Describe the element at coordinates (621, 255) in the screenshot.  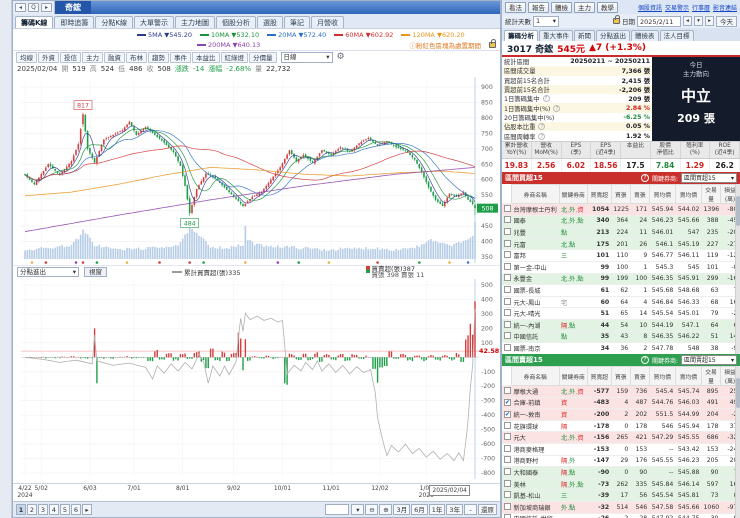
I see `buy-row-4: 富邦三 101 110 9 546.77 546.11 119 -12` at that location.